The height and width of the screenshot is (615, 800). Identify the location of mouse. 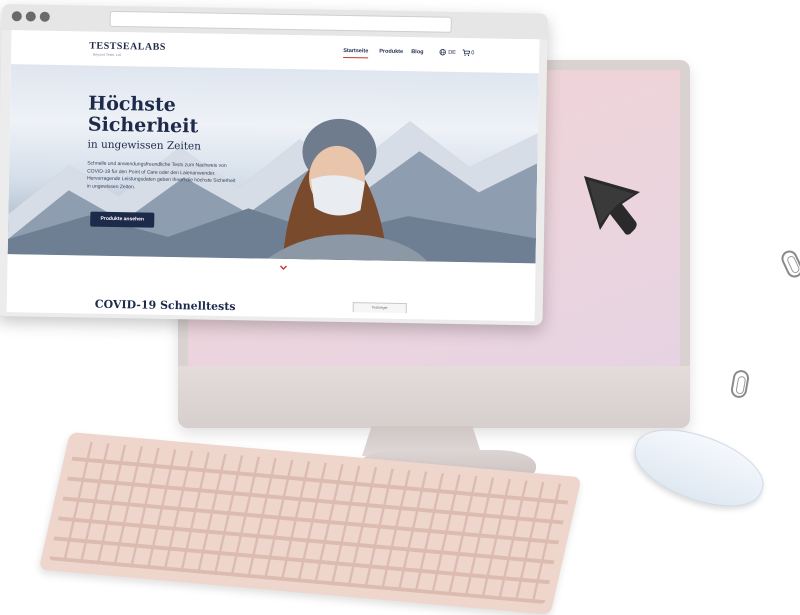
(699, 468).